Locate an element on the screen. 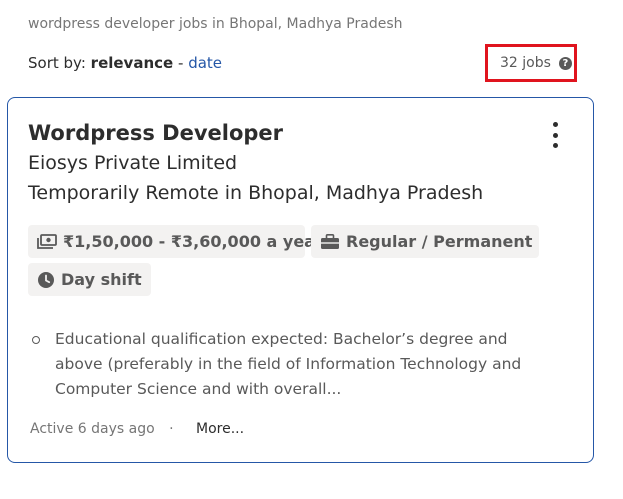 The image size is (623, 499). salary-label: ₹1,50,000 - ₹3,60,000 a year is located at coordinates (193, 241).